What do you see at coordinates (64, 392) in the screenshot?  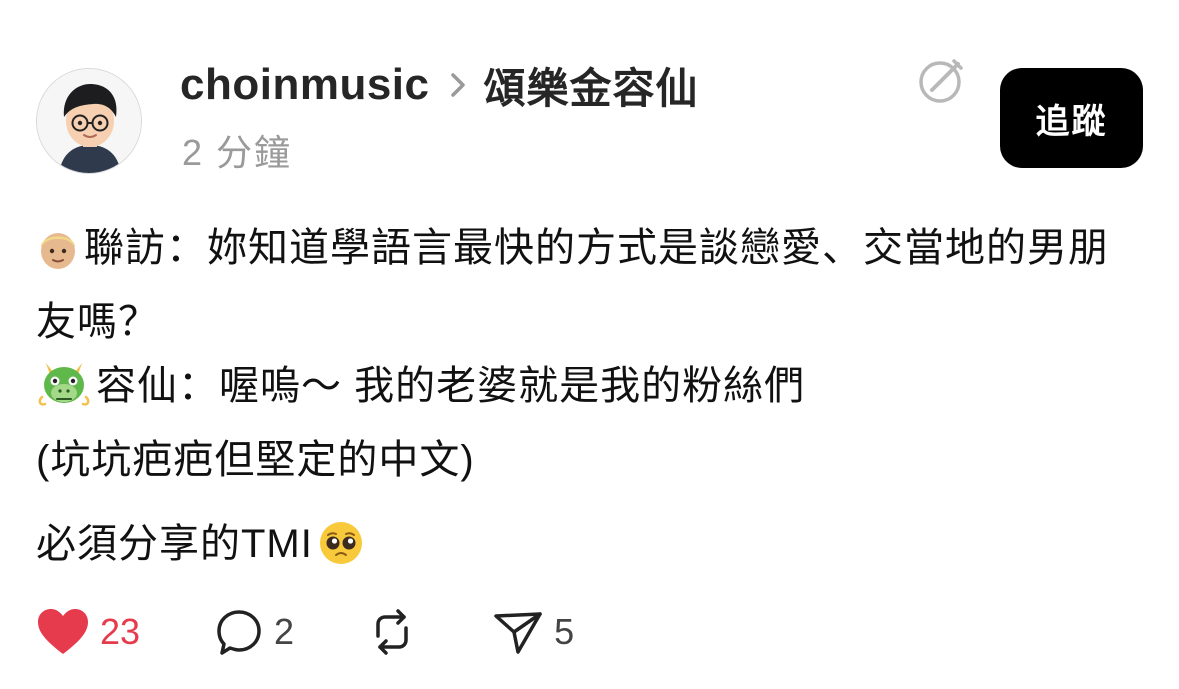 I see `dragon-face-emoji-icon` at bounding box center [64, 392].